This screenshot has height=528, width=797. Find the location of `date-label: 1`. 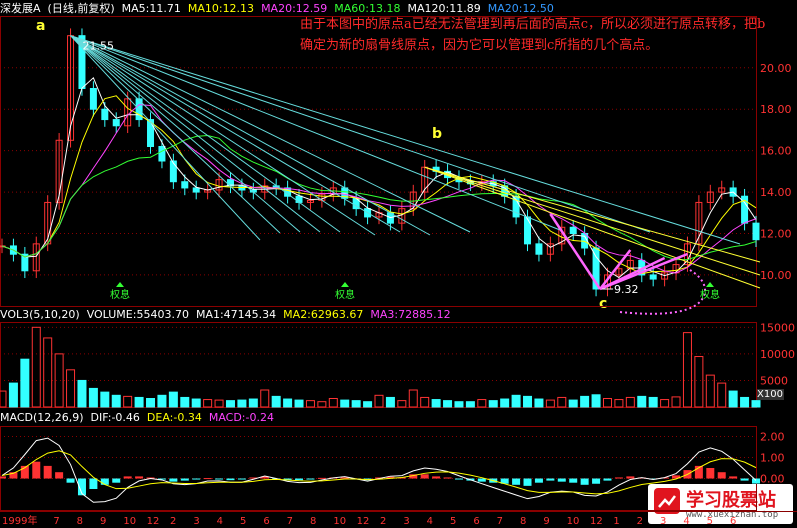

date-label: 1 is located at coordinates (616, 521).